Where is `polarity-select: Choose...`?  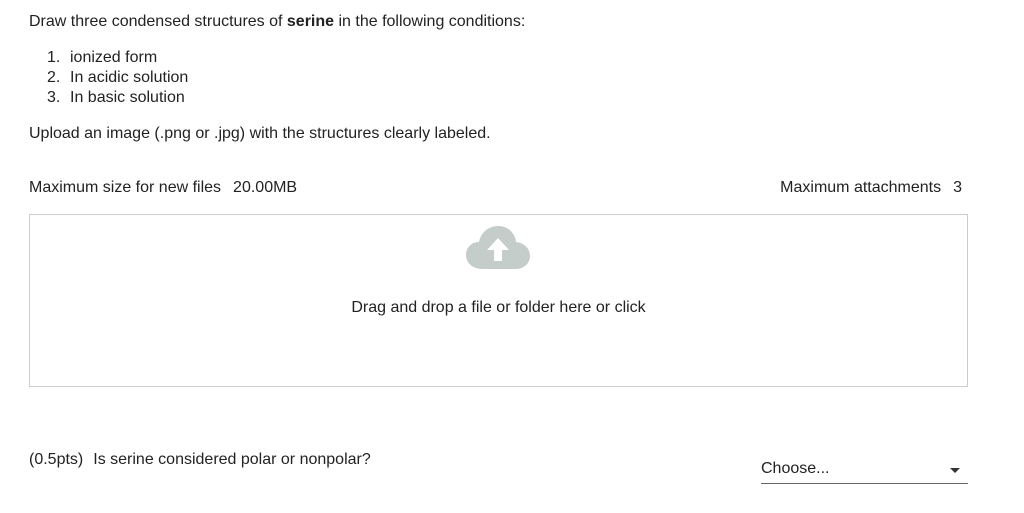
polarity-select: Choose... is located at coordinates (864, 470).